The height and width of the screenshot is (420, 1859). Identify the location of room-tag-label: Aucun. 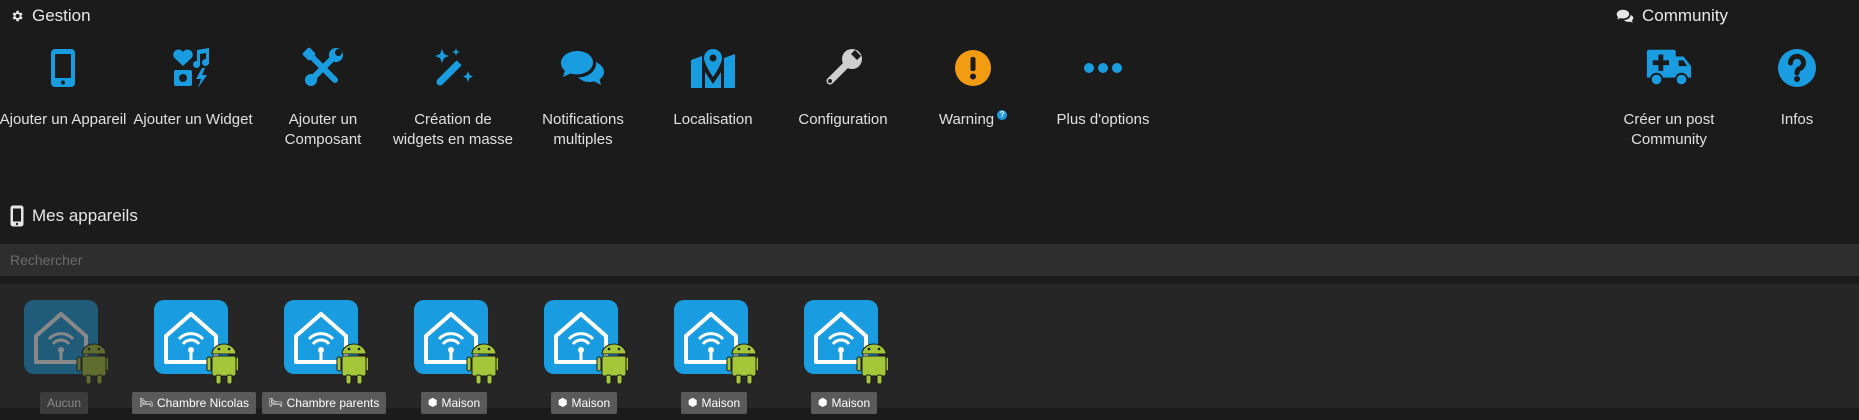
(64, 403).